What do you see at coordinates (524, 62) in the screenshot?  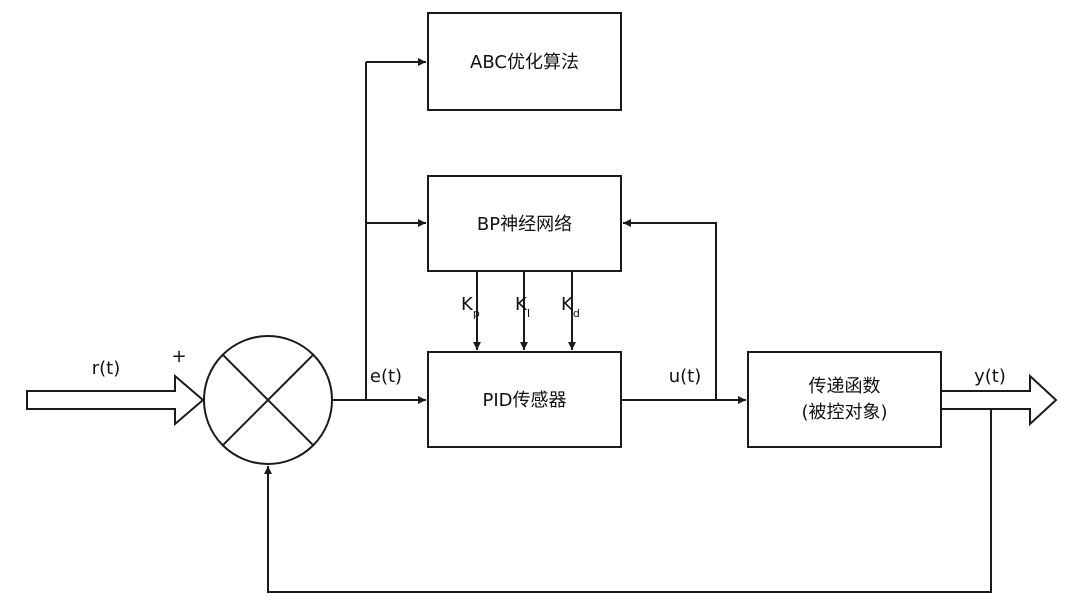 I see `abc-block-label: ABC优化算法` at bounding box center [524, 62].